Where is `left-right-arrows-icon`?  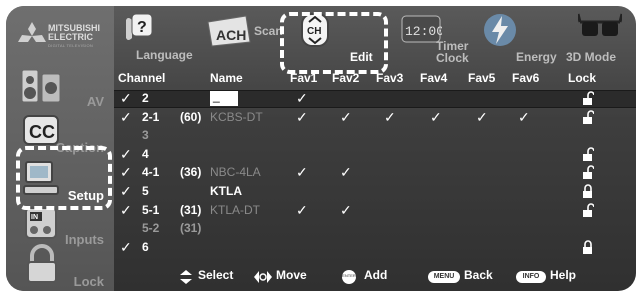
left-right-arrows-icon is located at coordinates (263, 277).